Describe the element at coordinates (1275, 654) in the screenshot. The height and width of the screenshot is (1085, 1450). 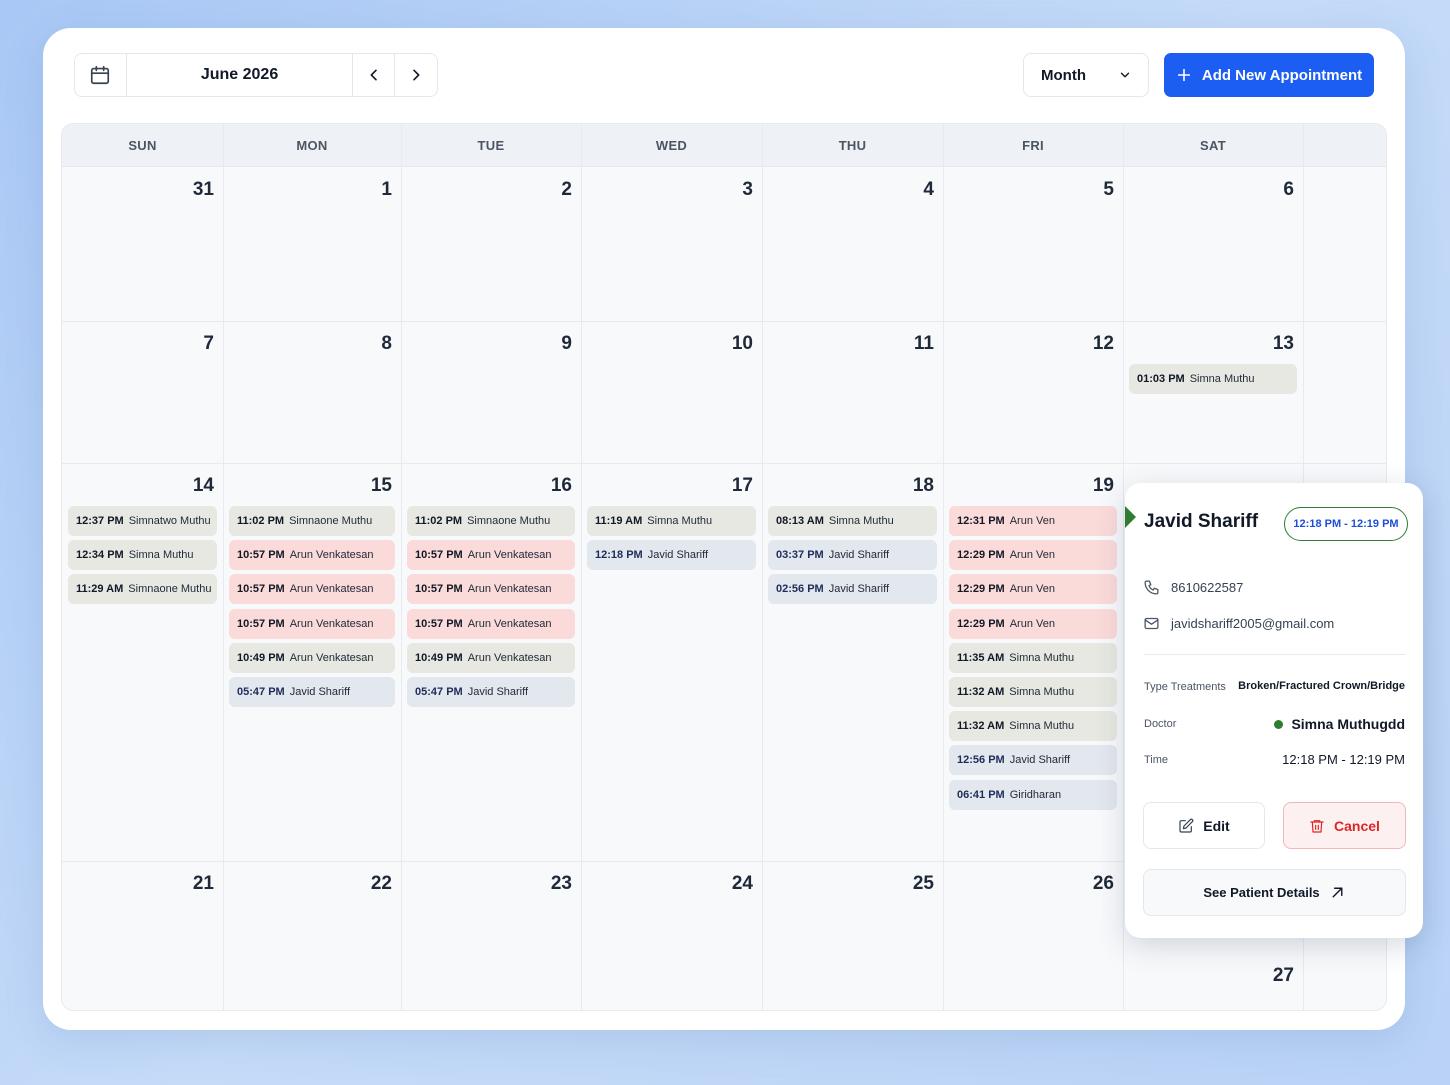
I see `divider` at that location.